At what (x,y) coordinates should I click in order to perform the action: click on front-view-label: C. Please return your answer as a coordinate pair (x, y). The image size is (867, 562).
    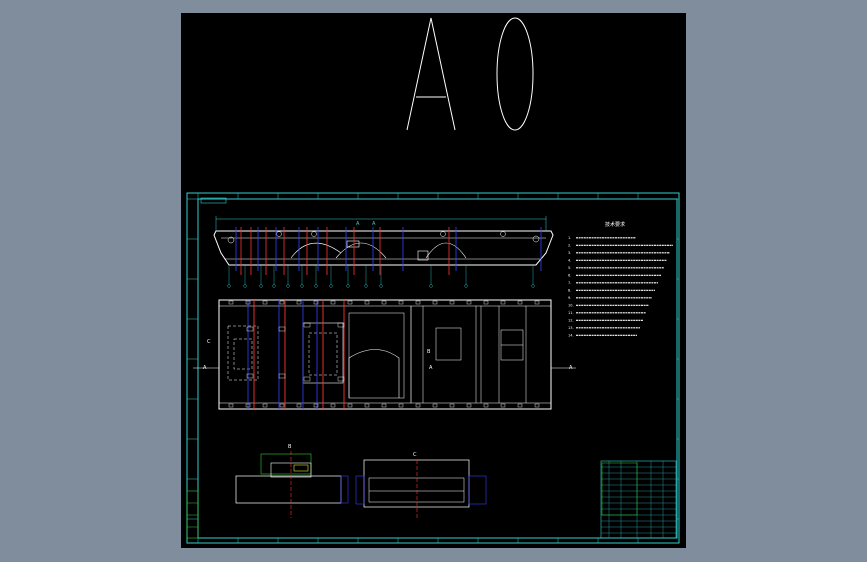
    Looking at the image, I should click on (415, 455).